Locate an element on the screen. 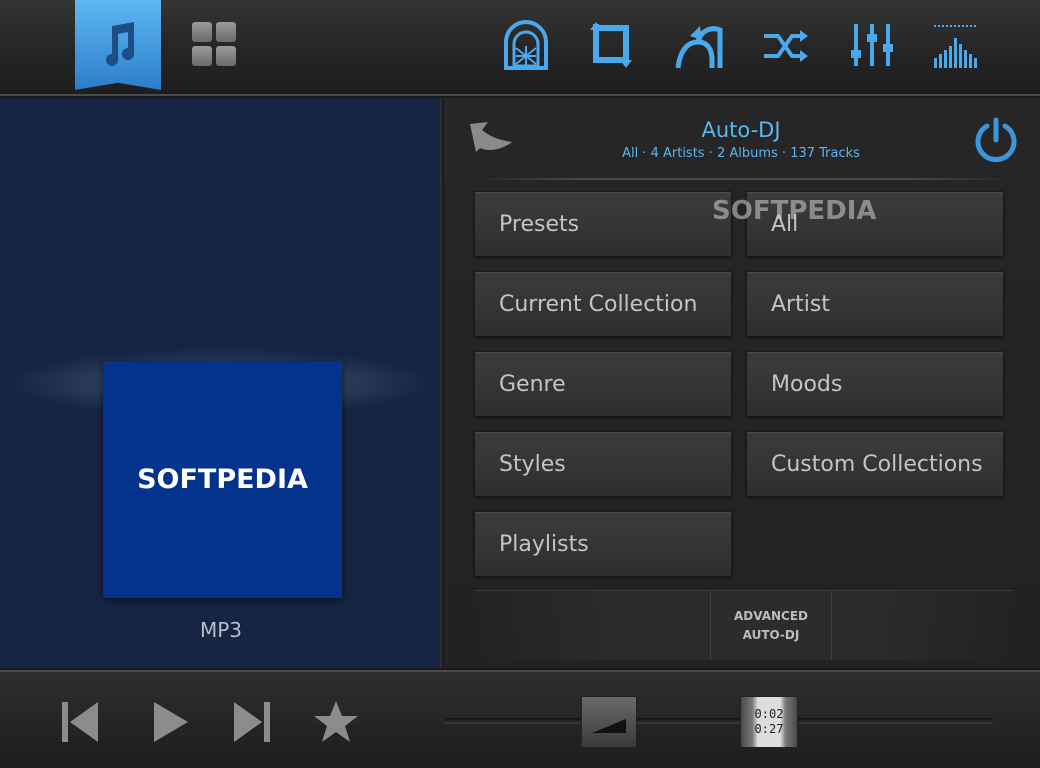  music-note-icon is located at coordinates (120, 44).